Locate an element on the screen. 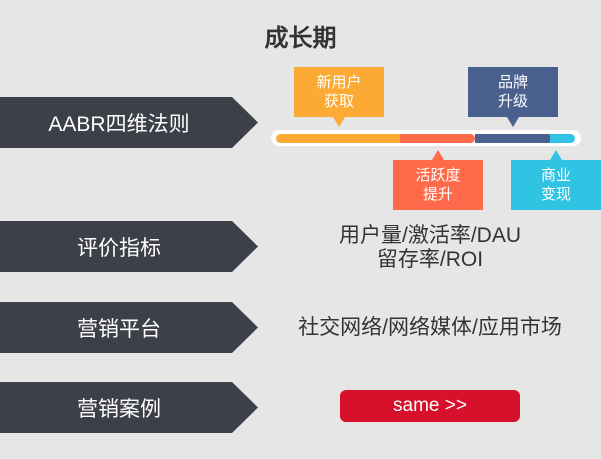 This screenshot has height=459, width=601. stage-tag-activation: 活跃度 提升 is located at coordinates (438, 180).